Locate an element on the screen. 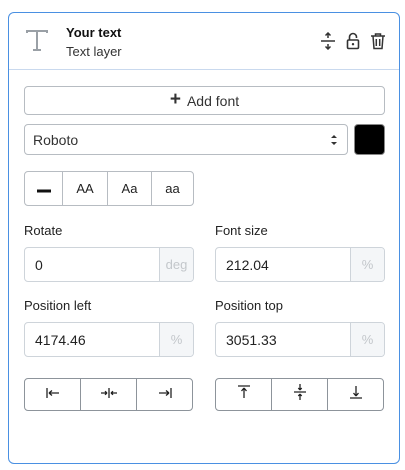 The width and height of the screenshot is (405, 470). position-left-field: 4174.46 % is located at coordinates (109, 339).